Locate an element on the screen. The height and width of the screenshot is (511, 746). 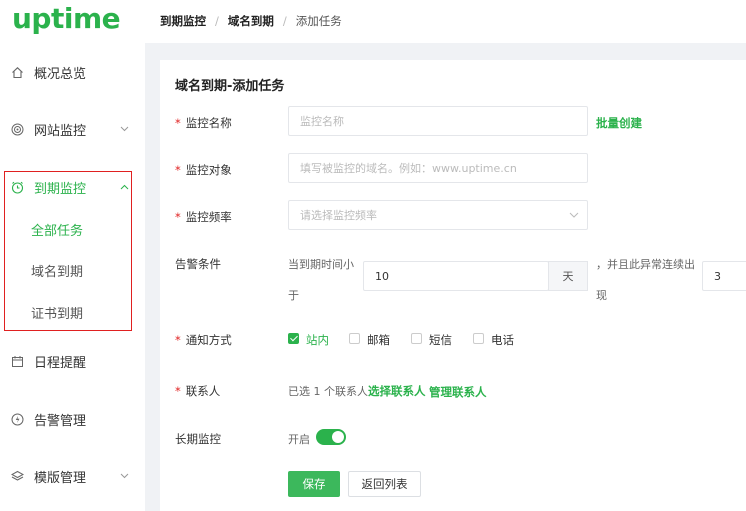
notify-method-label: * 通知方式 is located at coordinates (203, 340).